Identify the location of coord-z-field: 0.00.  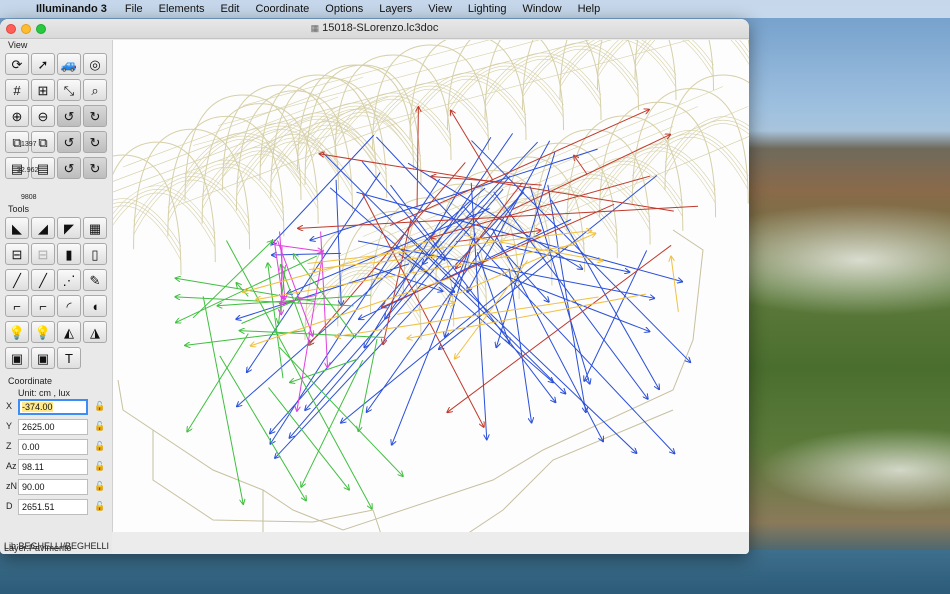
(53, 447).